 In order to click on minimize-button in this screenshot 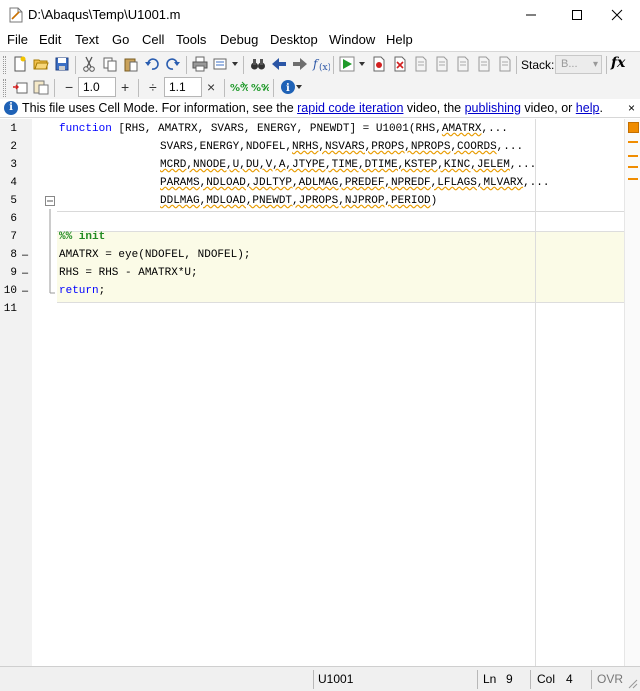, I will do `click(531, 15)`.